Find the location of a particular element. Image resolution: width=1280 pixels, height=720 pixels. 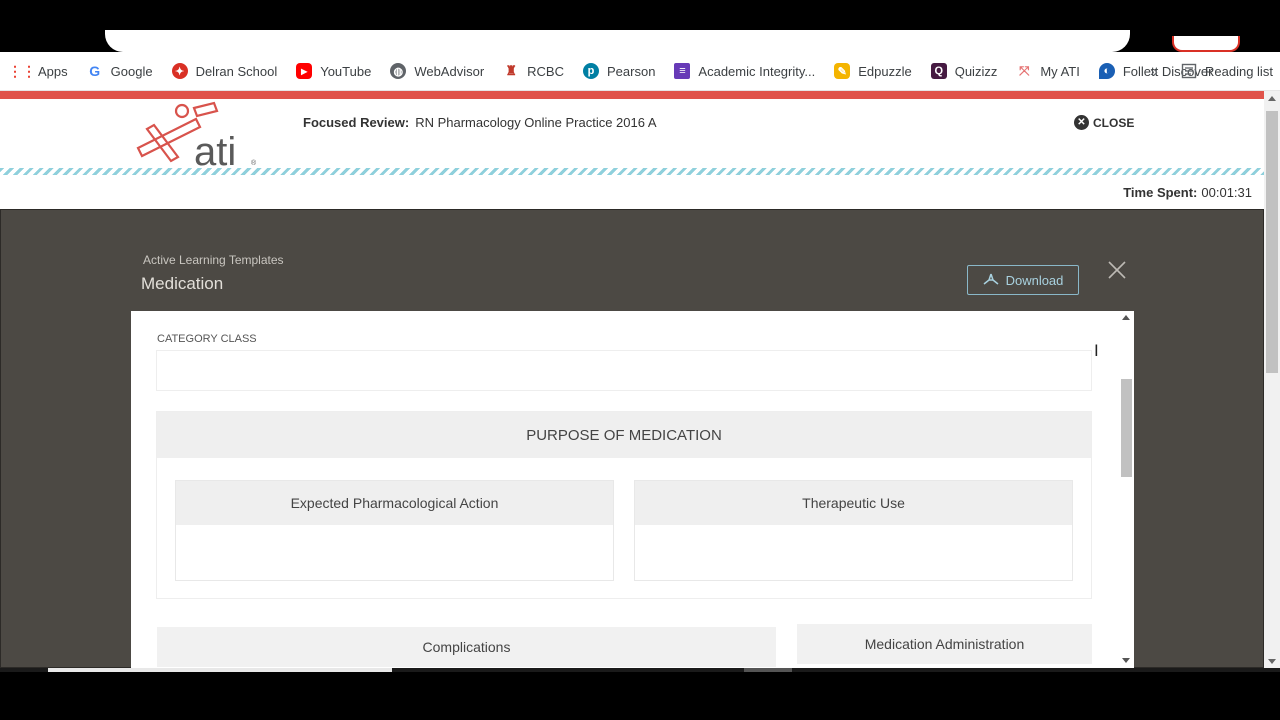

panel-scrollbar is located at coordinates (1126, 489).